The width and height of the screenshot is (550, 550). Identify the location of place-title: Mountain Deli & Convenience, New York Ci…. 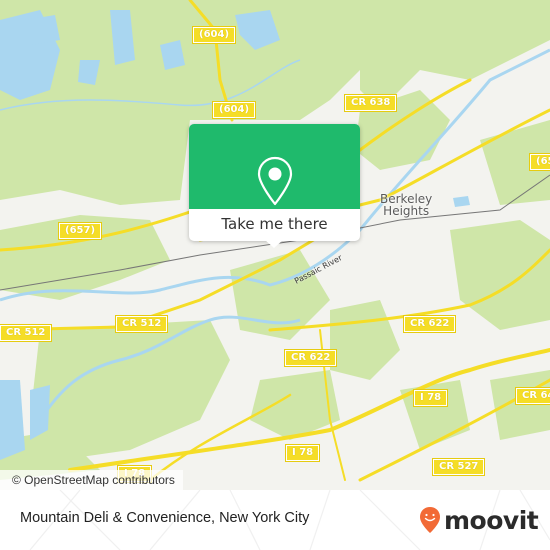
(165, 518).